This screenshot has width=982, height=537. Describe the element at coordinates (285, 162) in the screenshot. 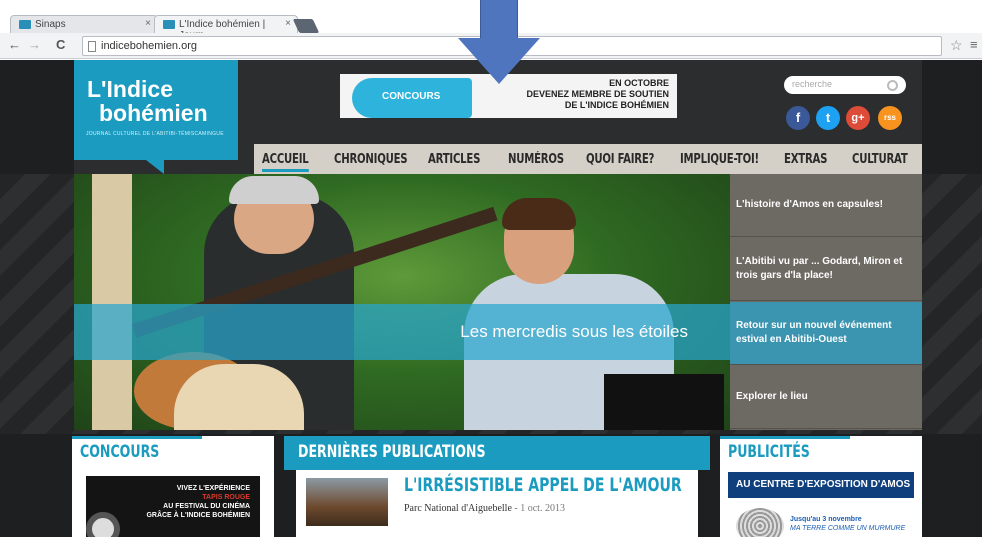

I see `nav-accueil: ACCUEIL` at that location.